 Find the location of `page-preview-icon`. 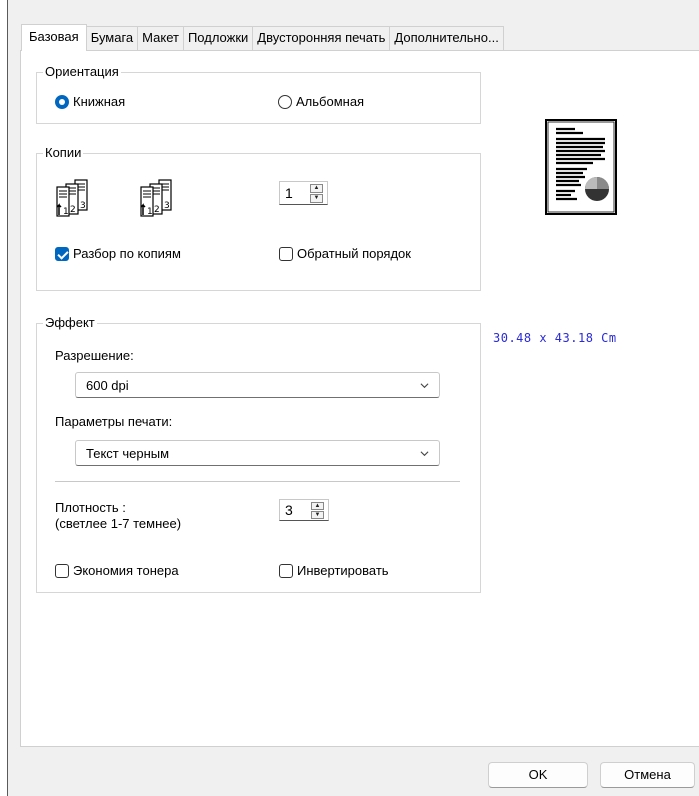

page-preview-icon is located at coordinates (581, 167).